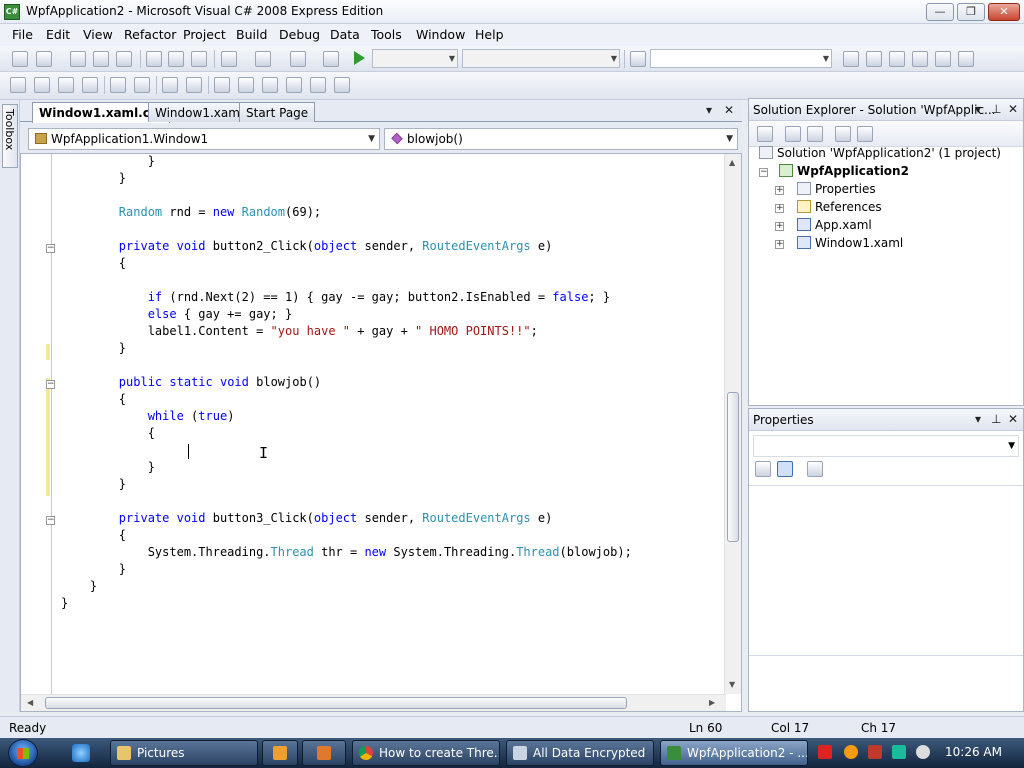 The image size is (1024, 768). What do you see at coordinates (81, 753) in the screenshot?
I see `internet-explorer-icon` at bounding box center [81, 753].